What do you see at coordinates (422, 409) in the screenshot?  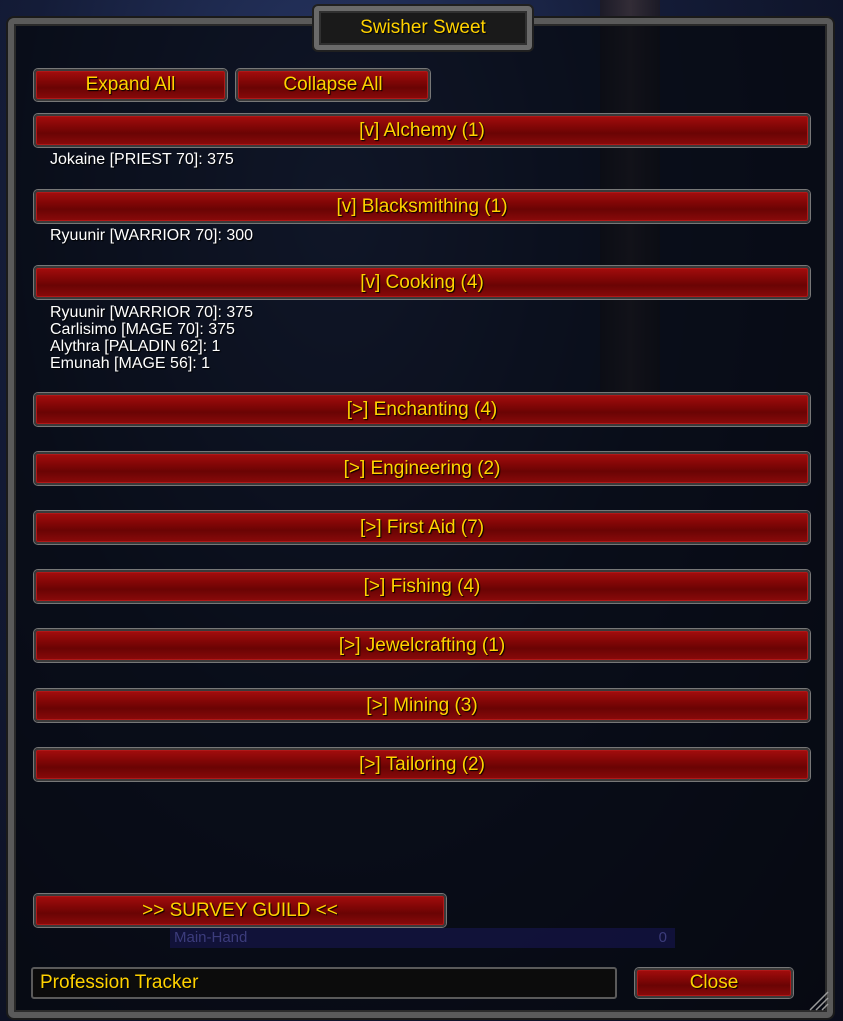 I see `profession-header-enchanting: [>] Enchanting (4)` at bounding box center [422, 409].